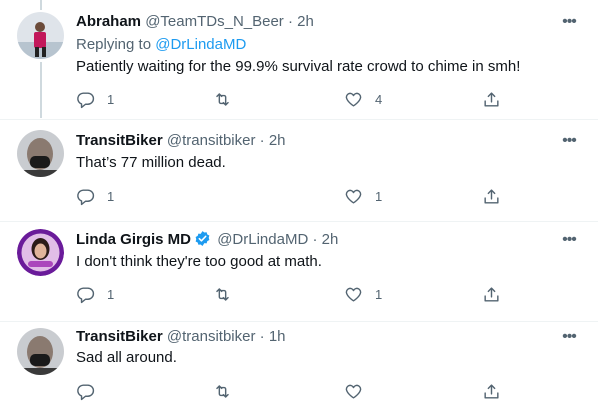 The image size is (598, 411). What do you see at coordinates (379, 99) in the screenshot?
I see `like-count: 4` at bounding box center [379, 99].